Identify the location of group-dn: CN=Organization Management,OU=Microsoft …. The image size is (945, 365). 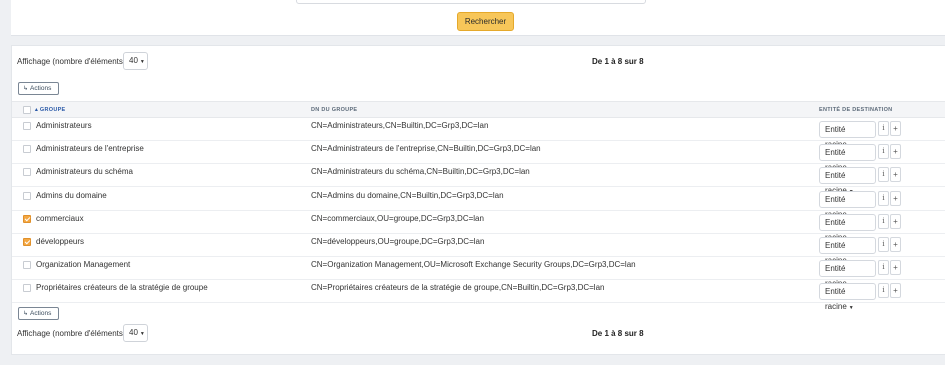
(473, 265).